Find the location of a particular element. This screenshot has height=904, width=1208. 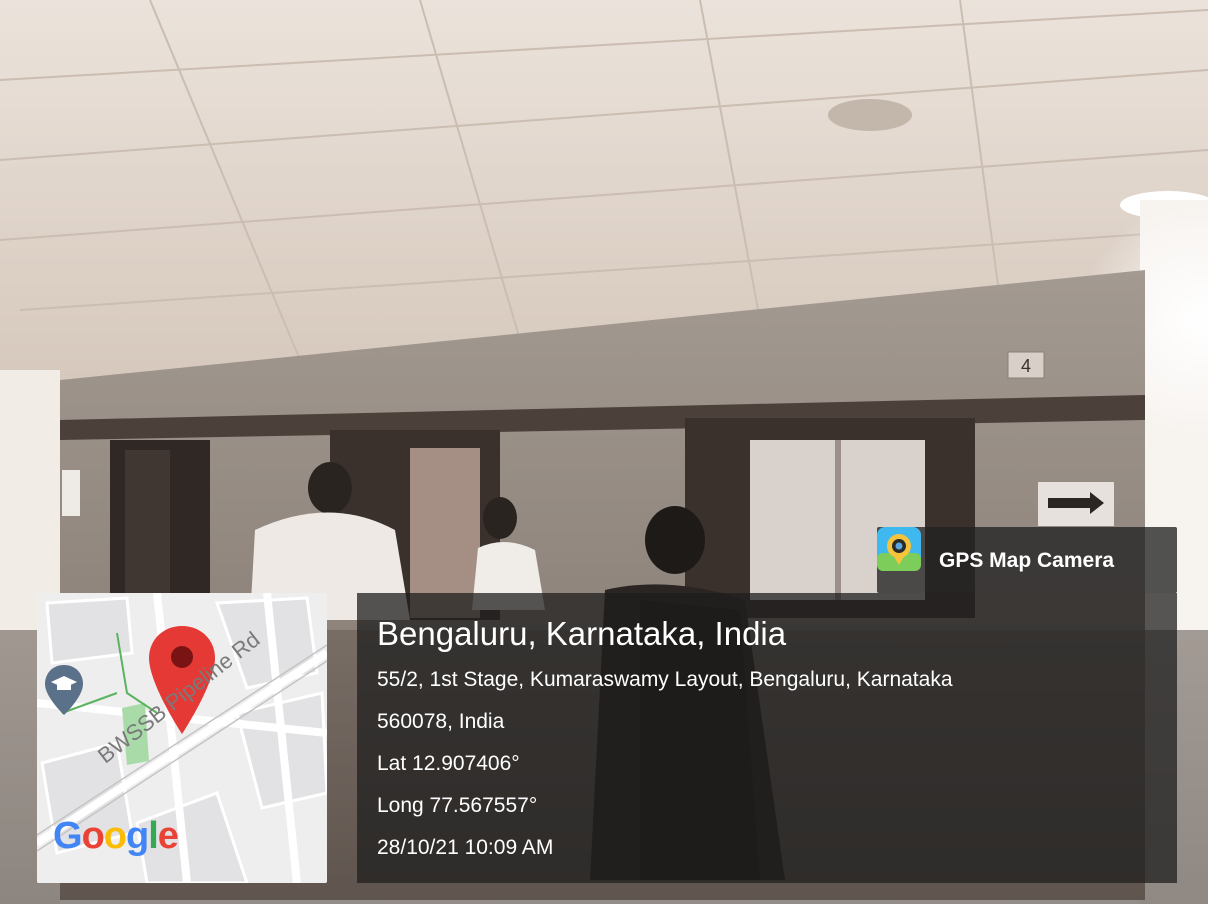

latitude-text: Lat 12.907406° is located at coordinates (448, 763).